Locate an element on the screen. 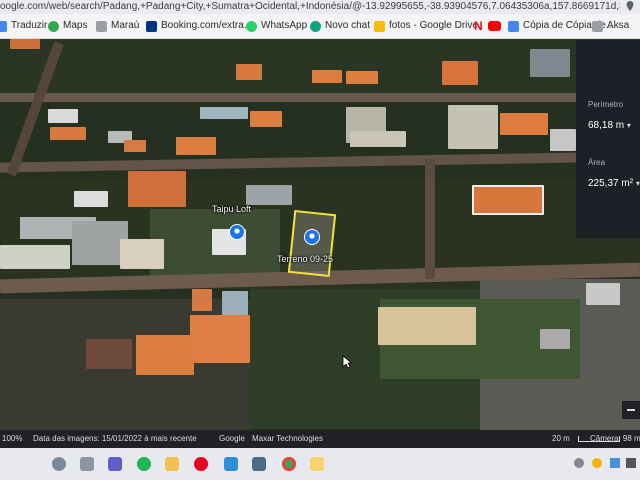 Image resolution: width=640 pixels, height=480 pixels. area-value-text: 225,37 m² is located at coordinates (611, 183).